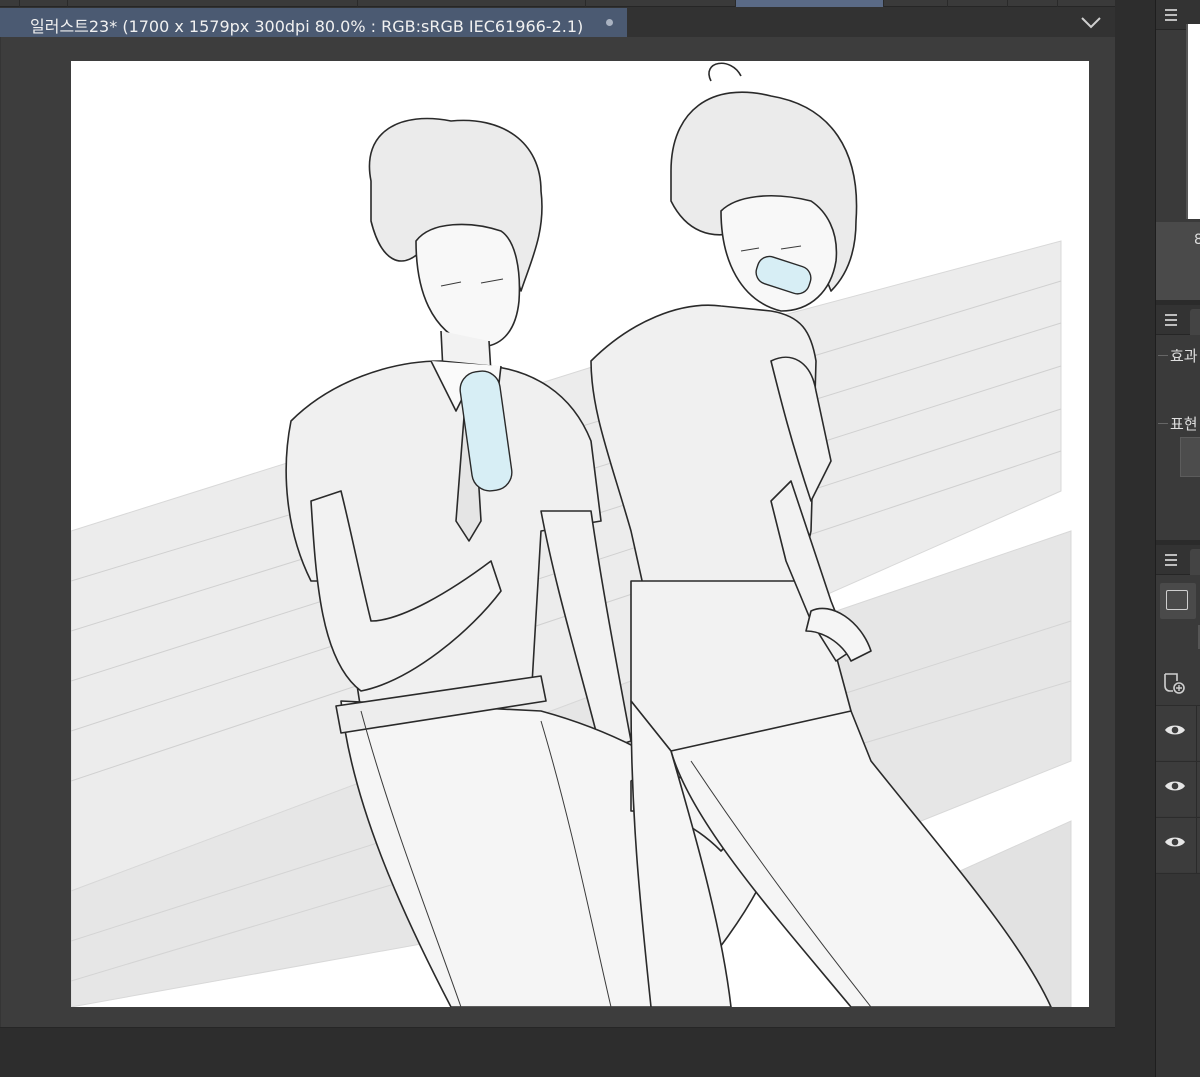  What do you see at coordinates (0, 532) in the screenshot?
I see `workspace-edge` at bounding box center [0, 532].